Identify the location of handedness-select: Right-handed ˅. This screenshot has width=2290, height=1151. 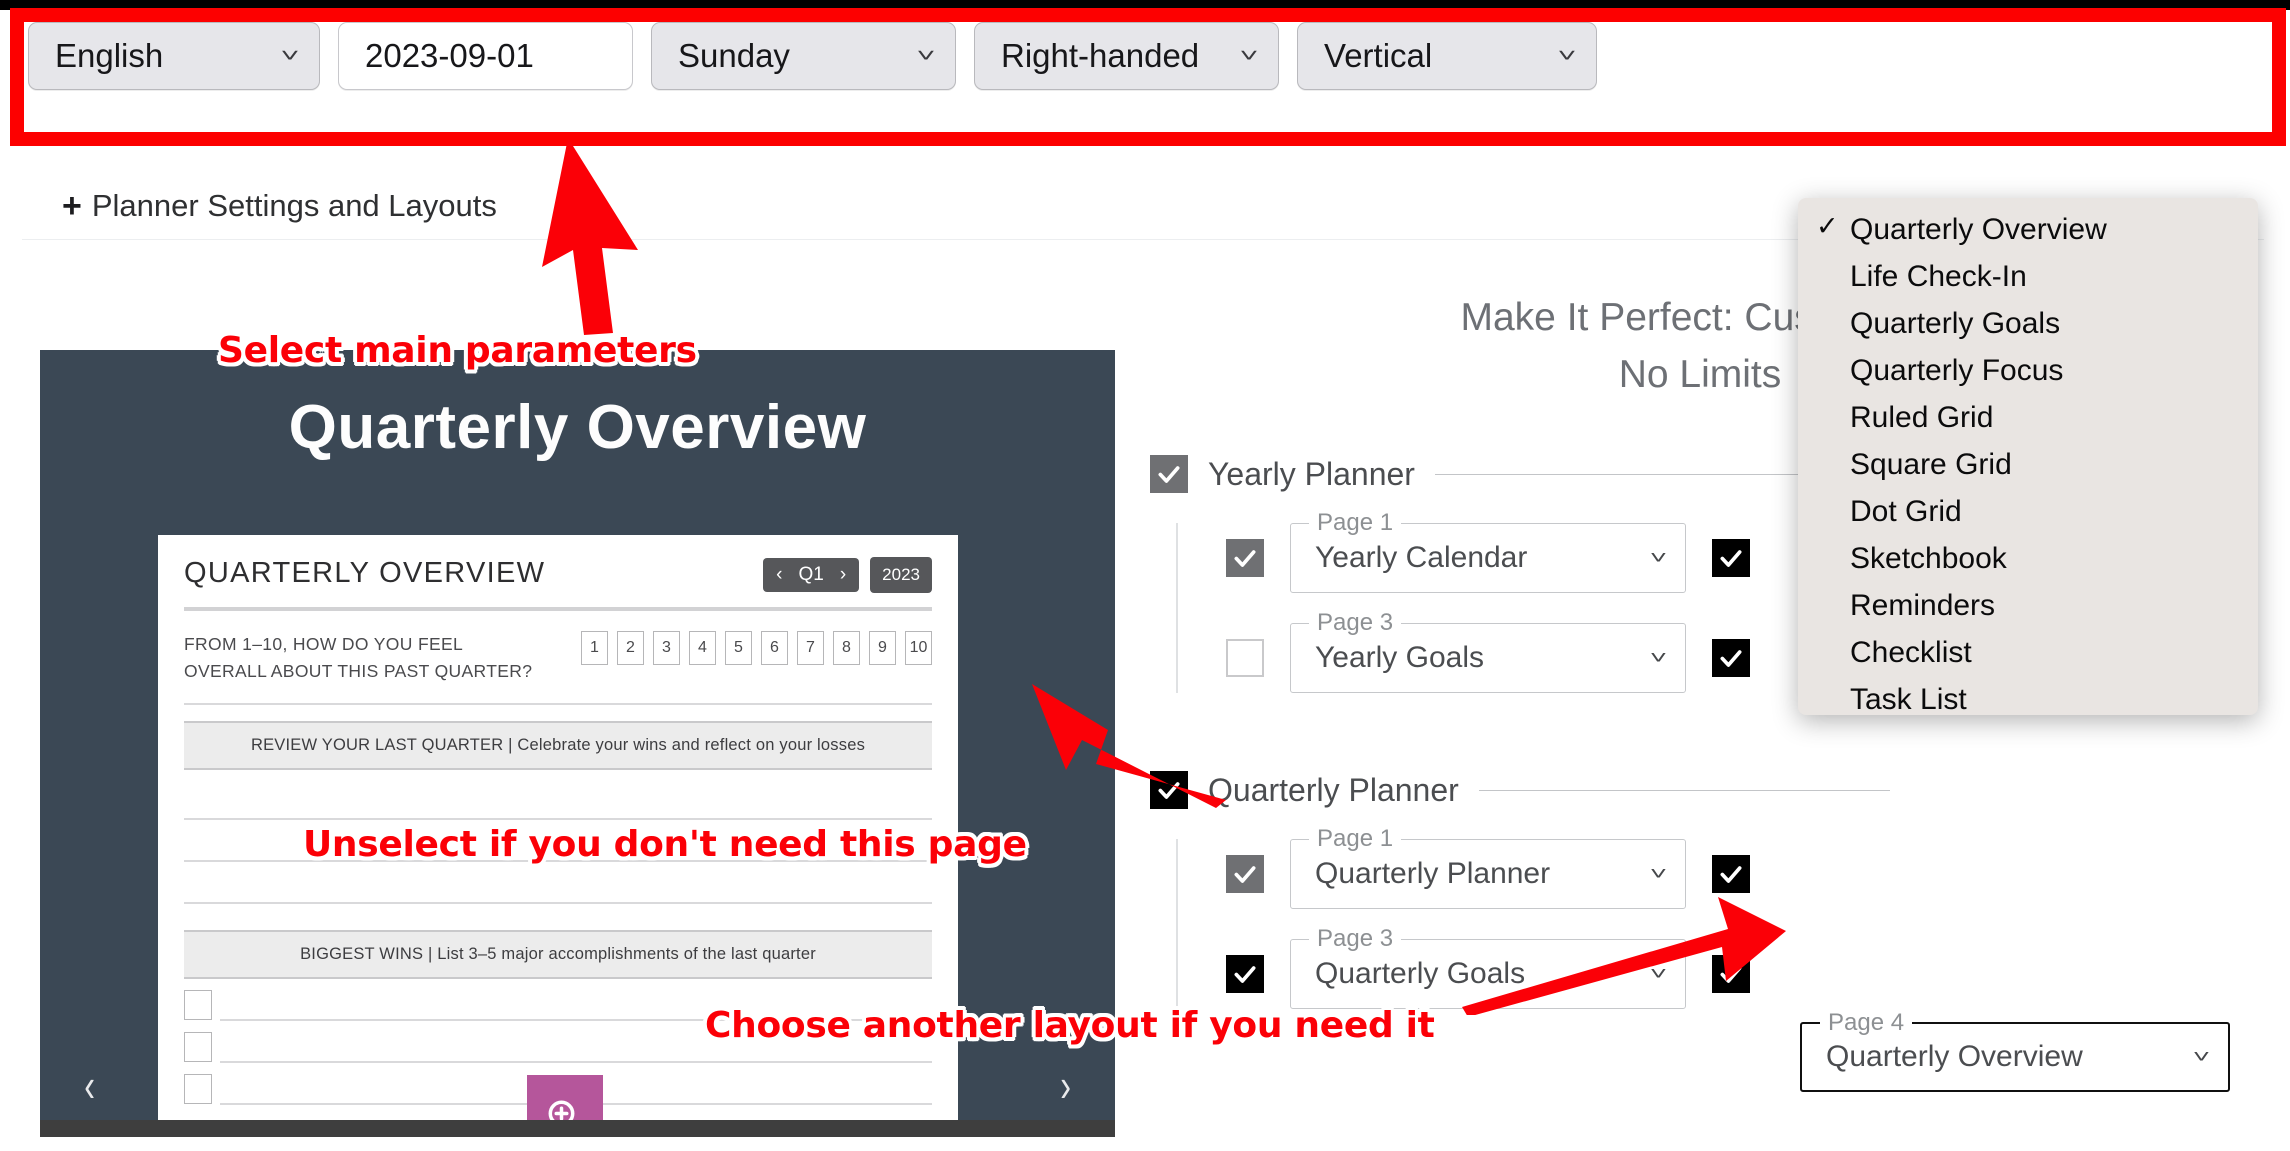
(1126, 56).